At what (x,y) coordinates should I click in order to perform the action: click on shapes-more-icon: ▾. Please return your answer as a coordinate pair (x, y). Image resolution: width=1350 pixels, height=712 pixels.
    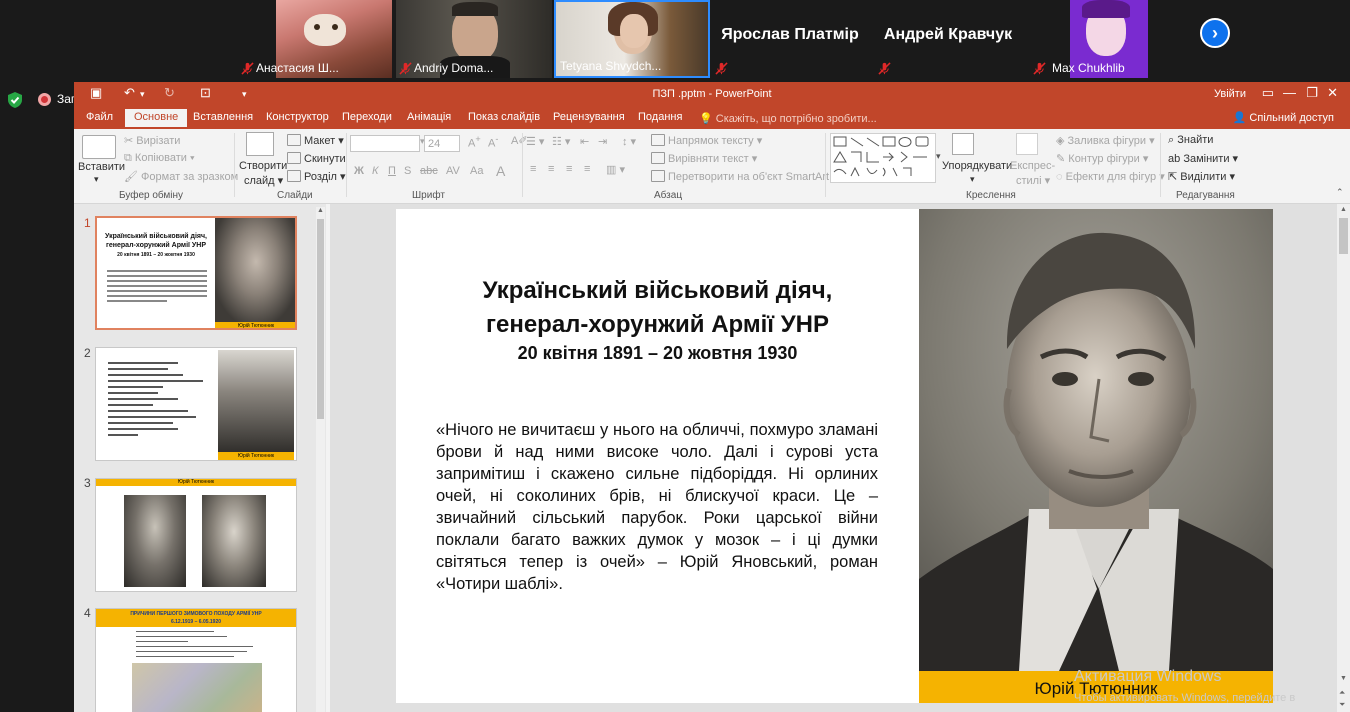
    Looking at the image, I should click on (938, 156).